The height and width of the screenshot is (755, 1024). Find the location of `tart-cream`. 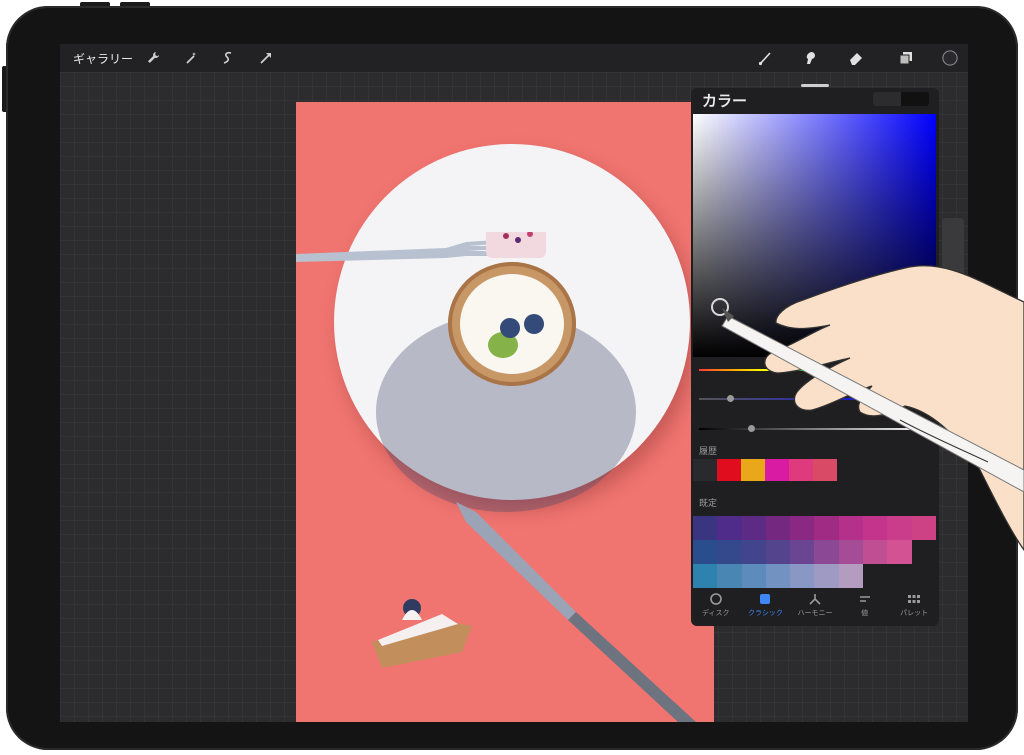

tart-cream is located at coordinates (512, 324).